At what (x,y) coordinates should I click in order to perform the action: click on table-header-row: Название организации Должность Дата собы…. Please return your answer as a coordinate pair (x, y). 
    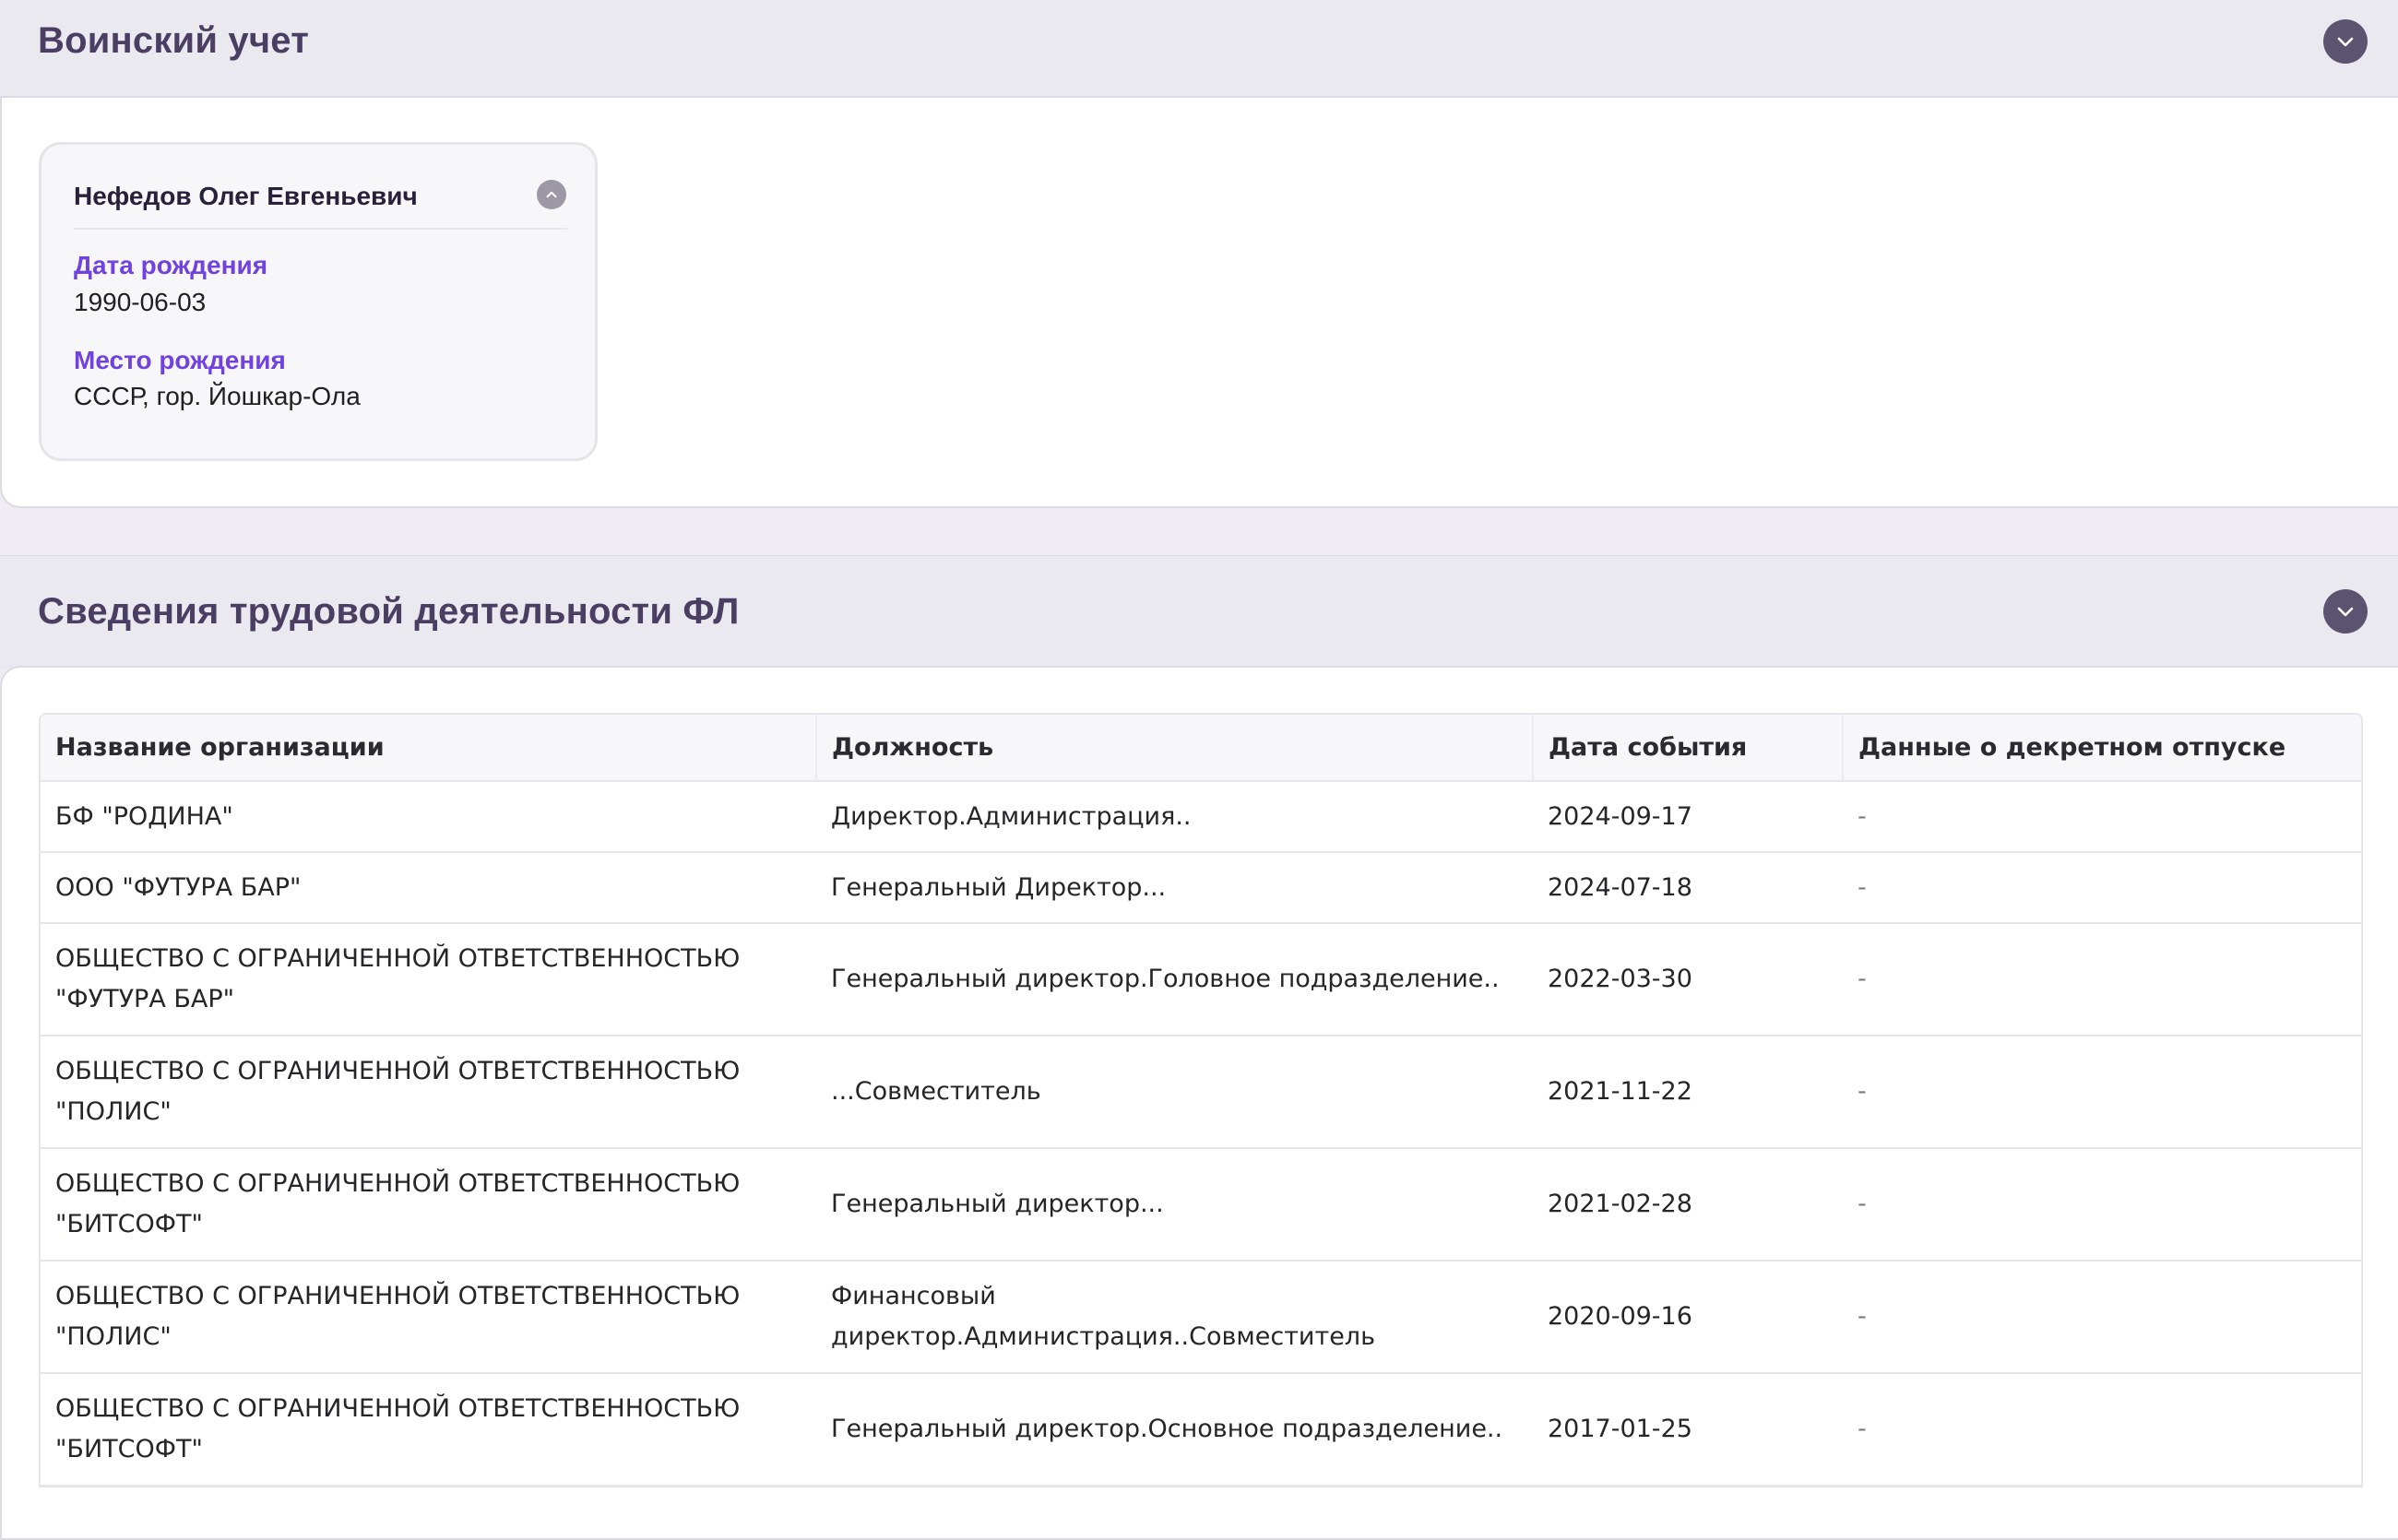
    Looking at the image, I should click on (1201, 749).